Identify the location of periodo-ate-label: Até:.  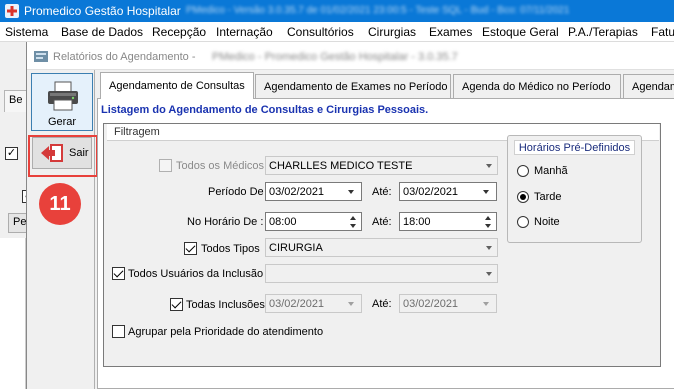
(382, 192).